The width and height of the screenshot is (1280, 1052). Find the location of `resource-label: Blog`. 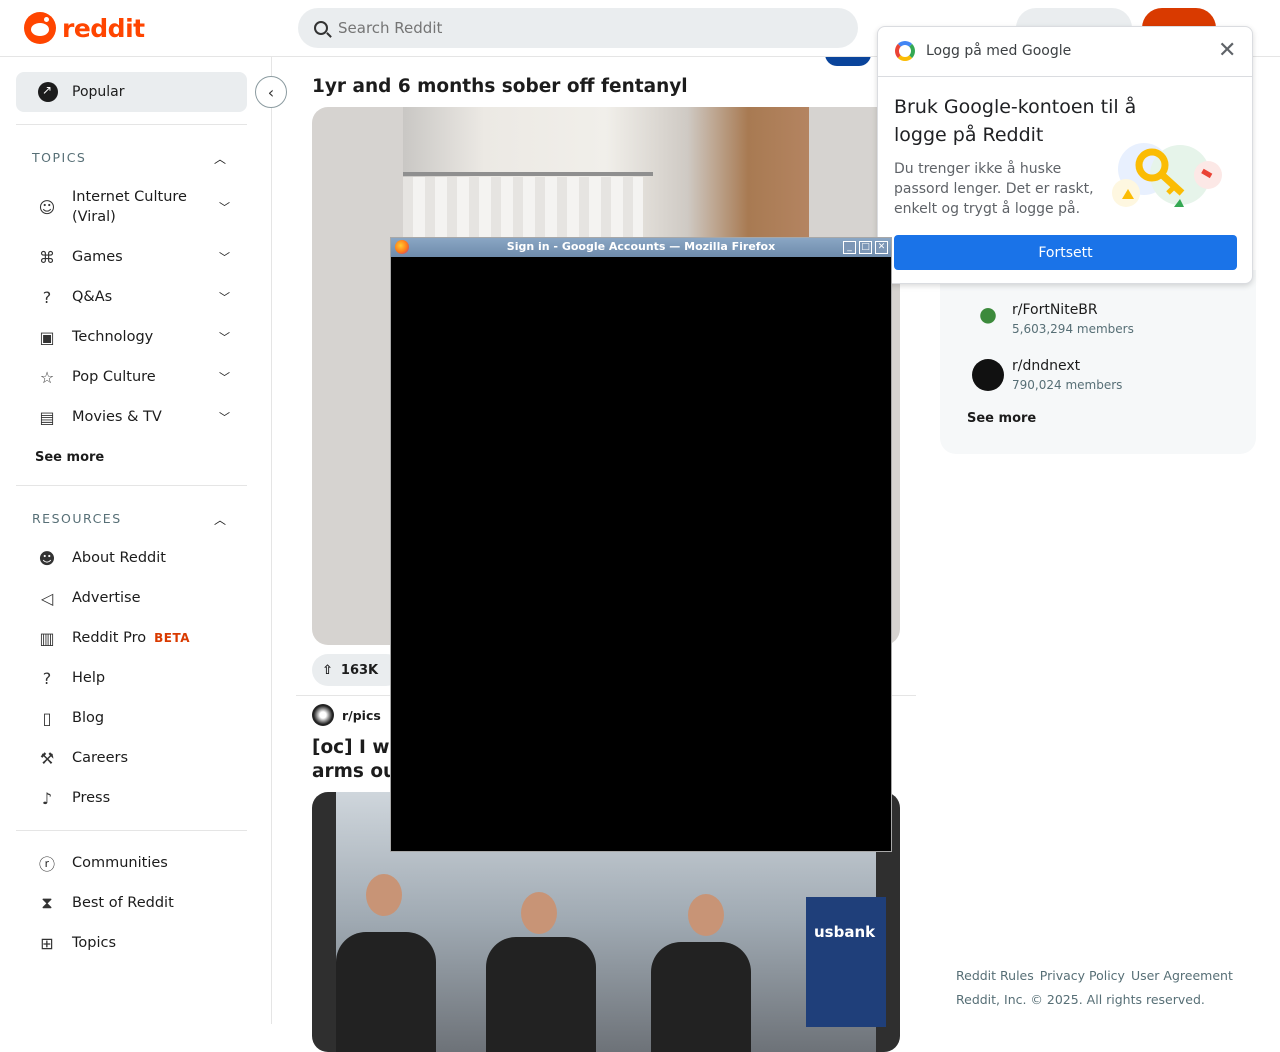

resource-label: Blog is located at coordinates (88, 718).